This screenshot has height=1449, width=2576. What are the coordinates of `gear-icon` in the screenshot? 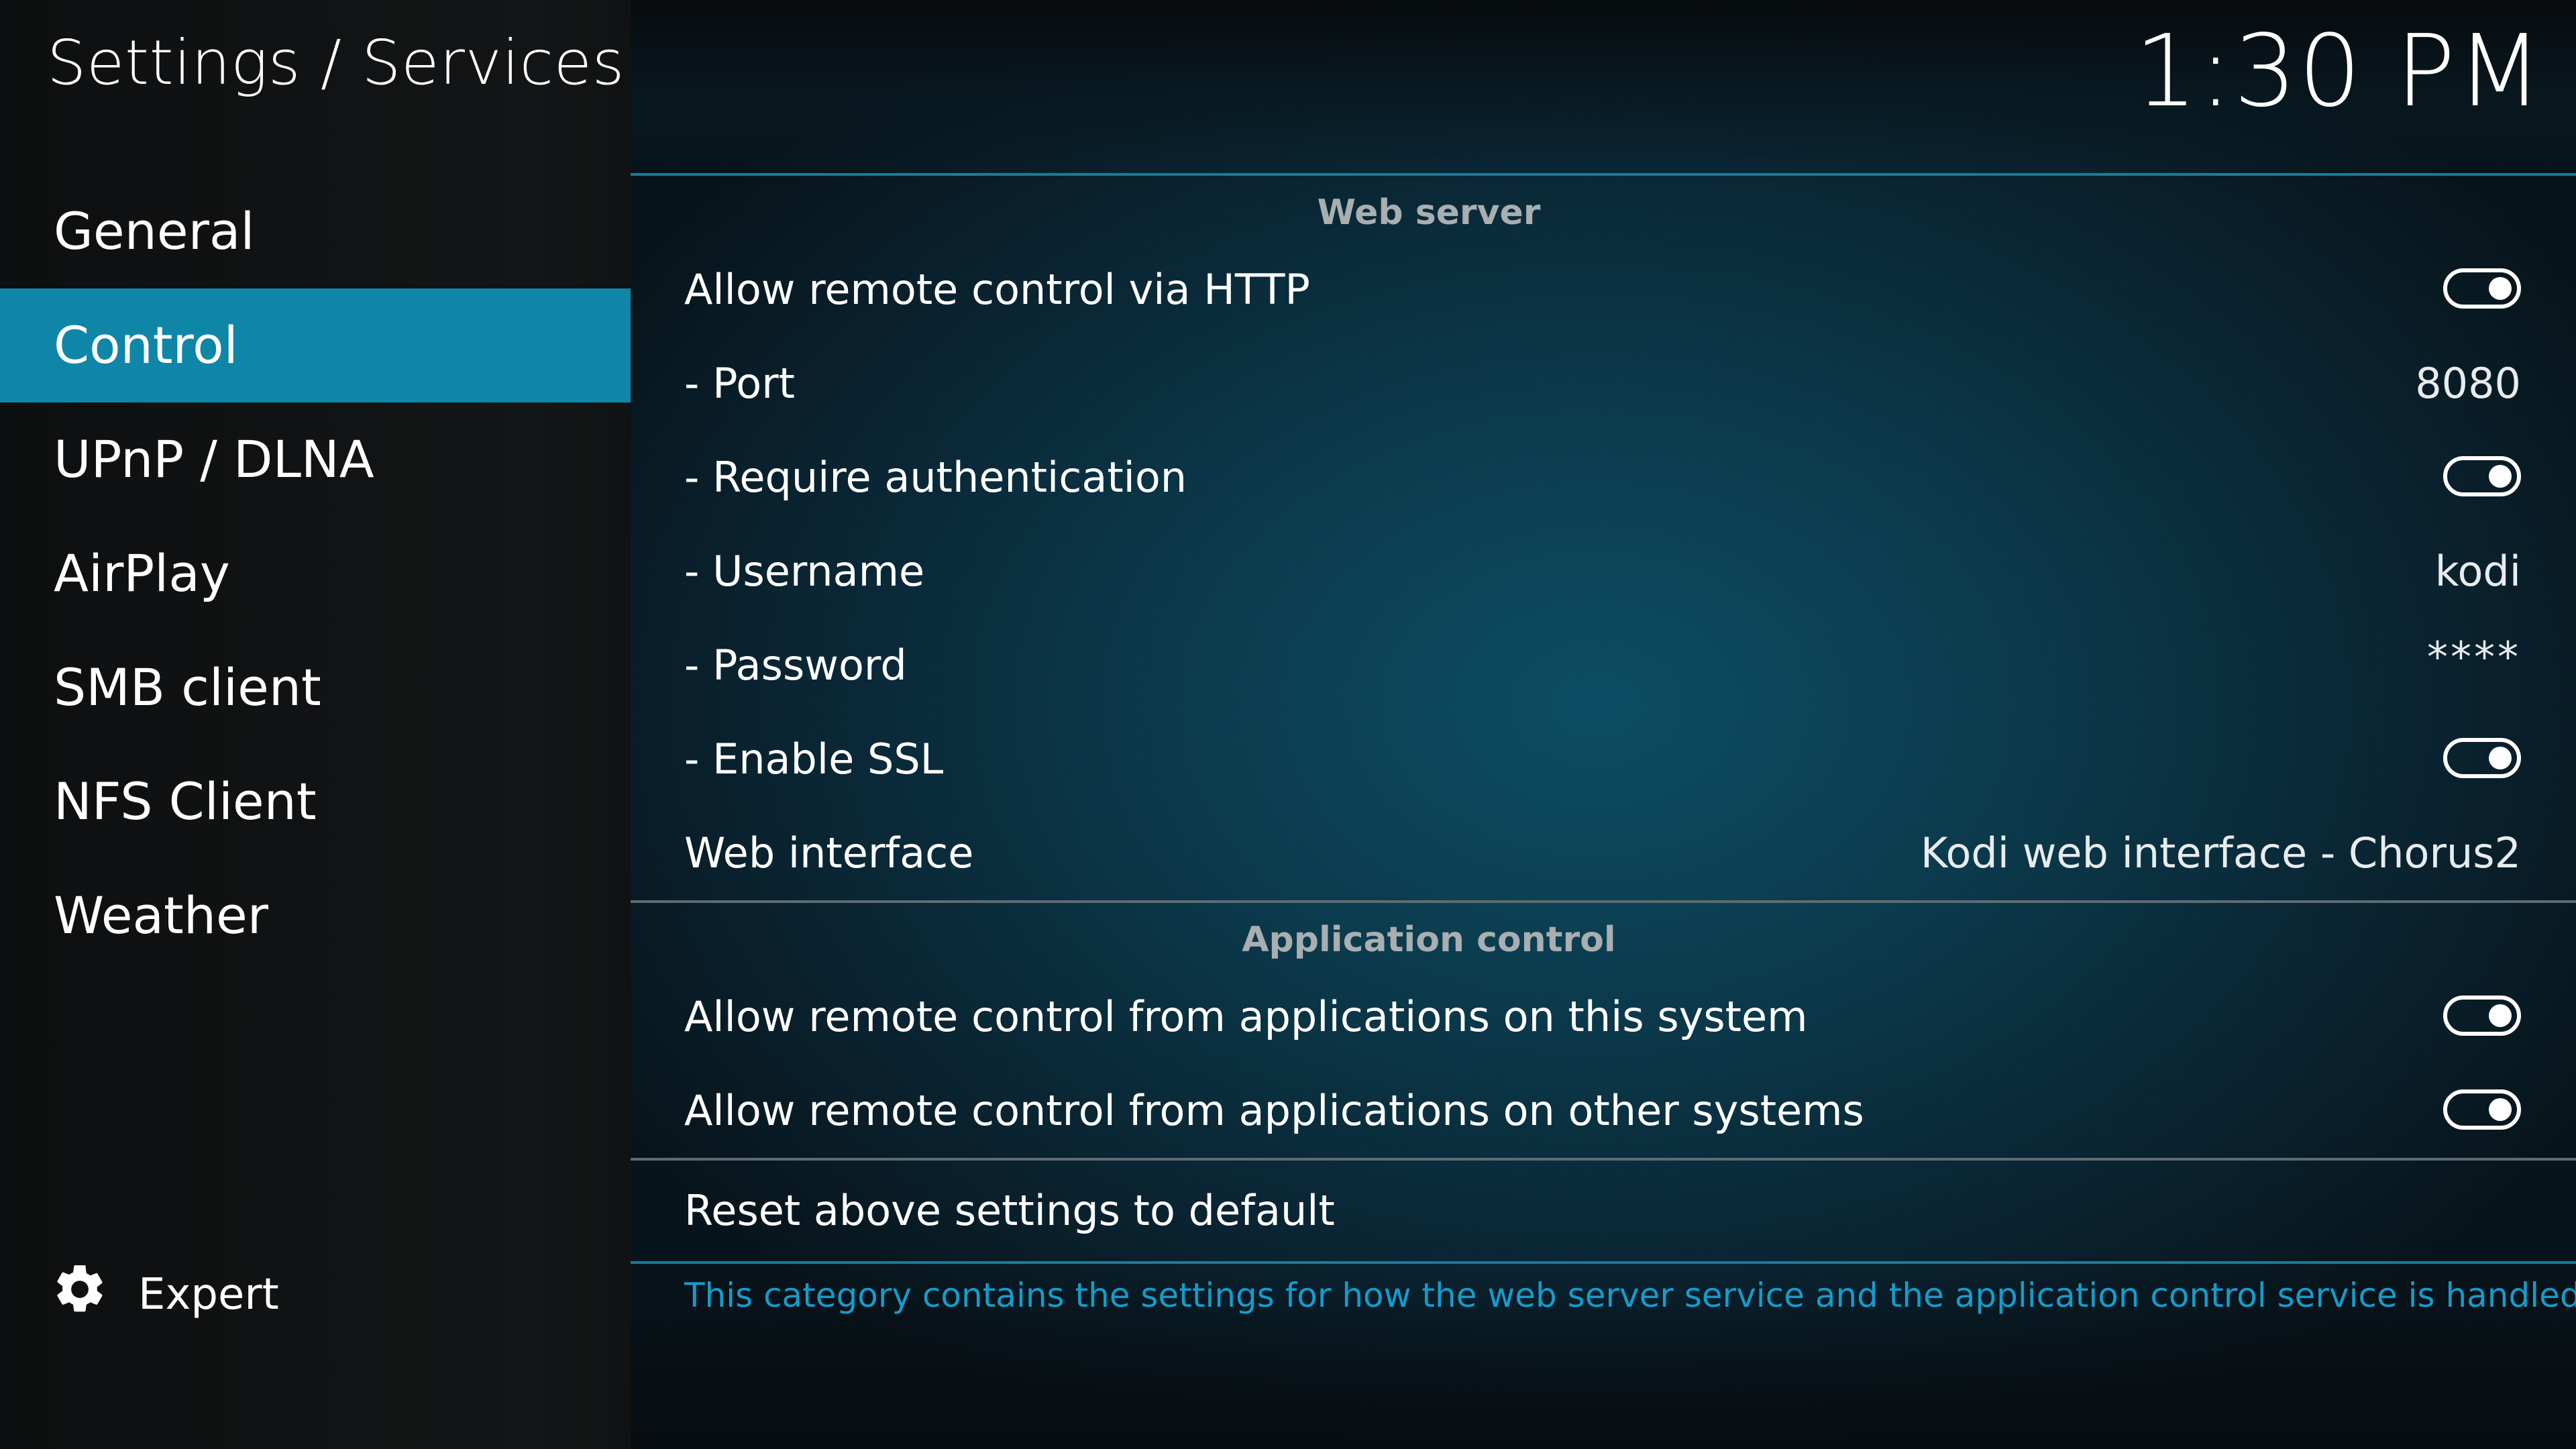 It's located at (94, 1294).